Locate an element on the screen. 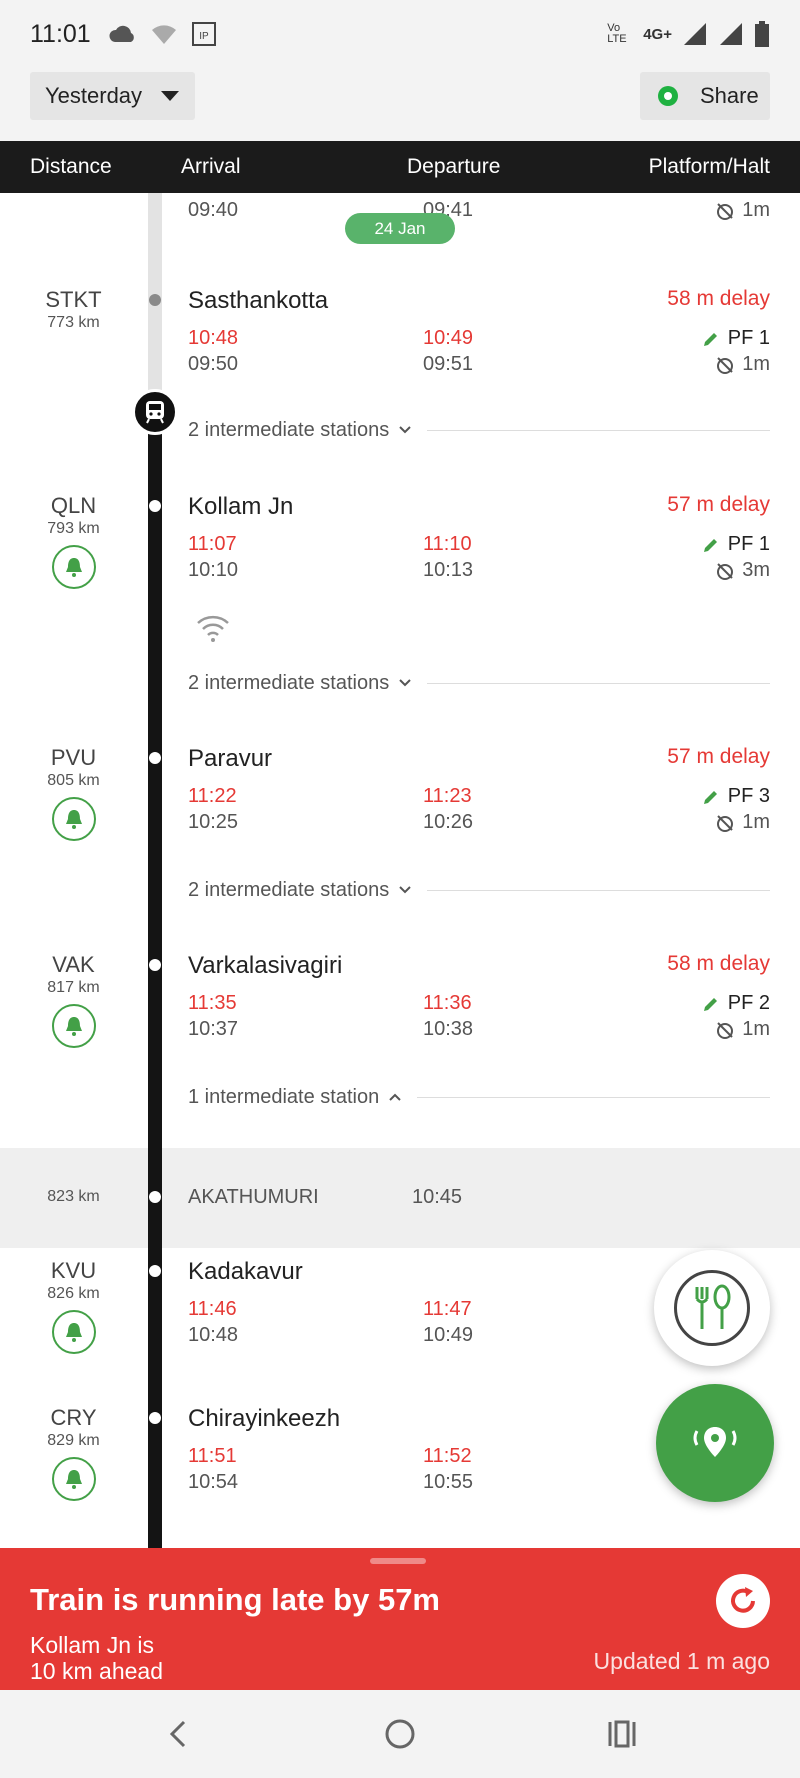  station-name: Kollam Jn is located at coordinates (241, 506).